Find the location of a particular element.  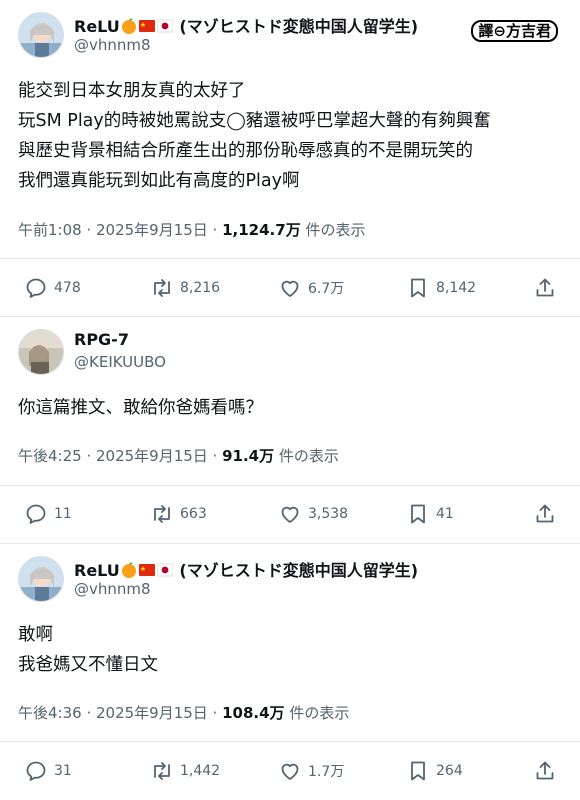

tweet-meta: 午後4:25 · 2025年9月15日 · 91.4万 件の表示 is located at coordinates (178, 455).